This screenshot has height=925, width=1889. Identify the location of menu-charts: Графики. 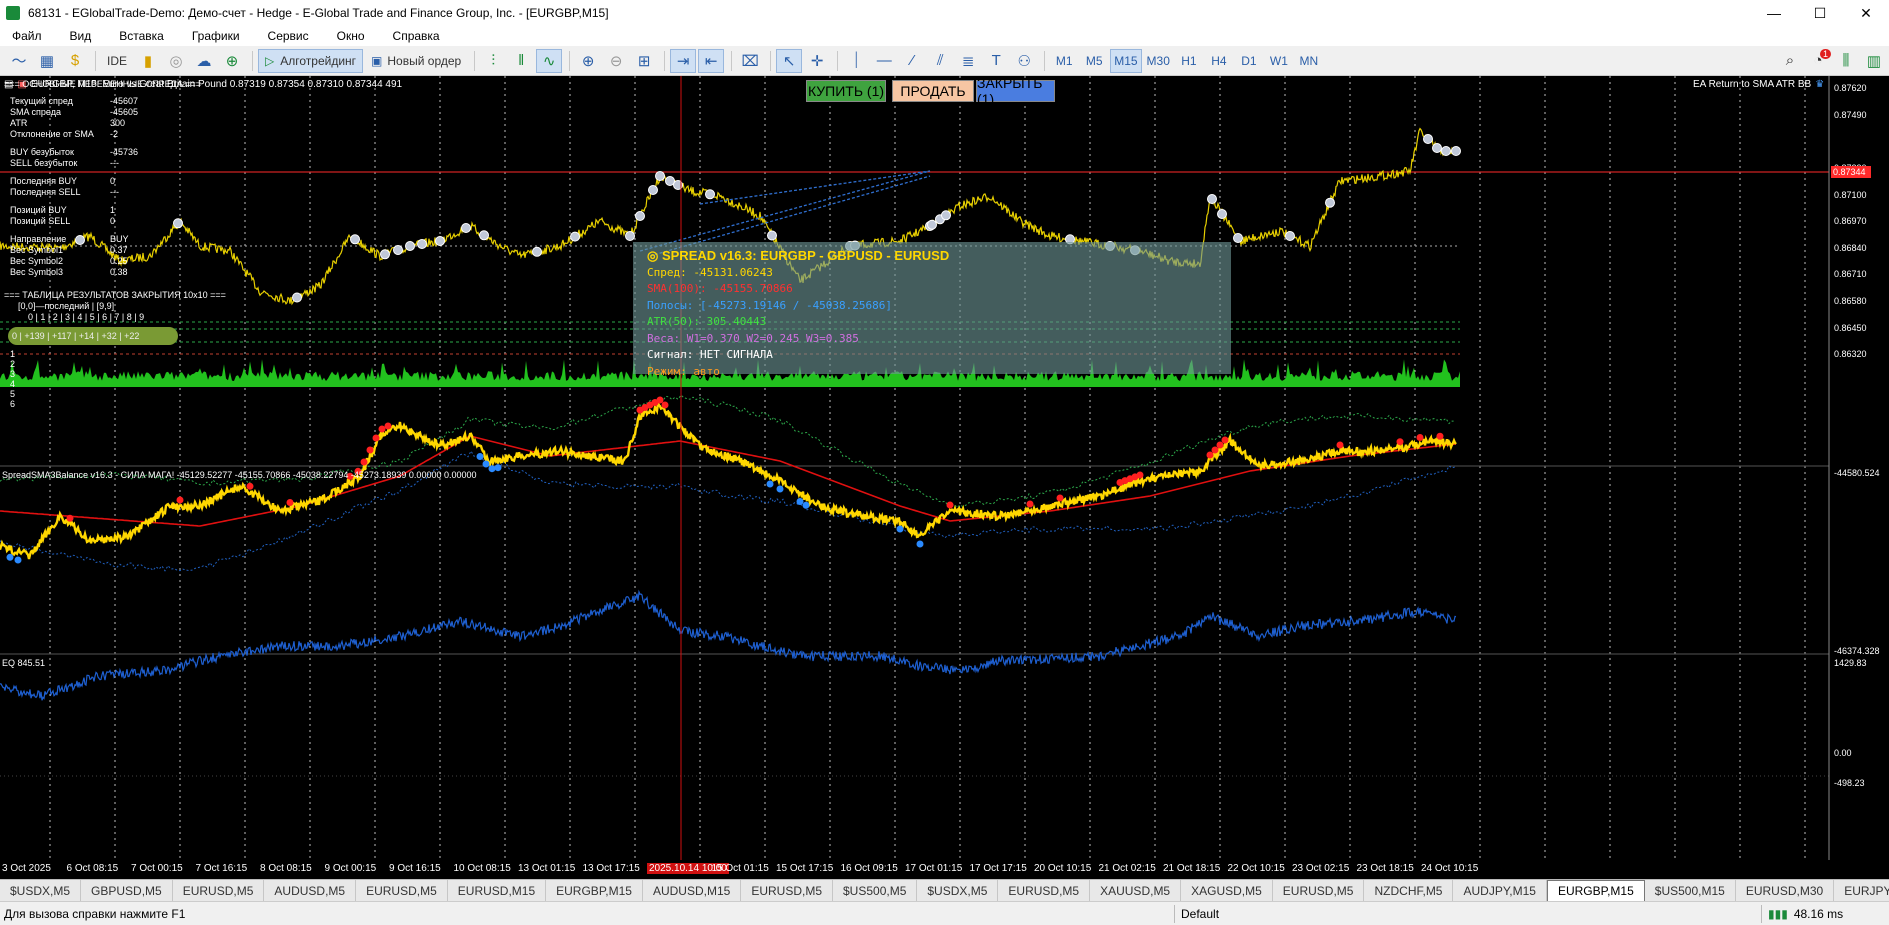
(216, 36).